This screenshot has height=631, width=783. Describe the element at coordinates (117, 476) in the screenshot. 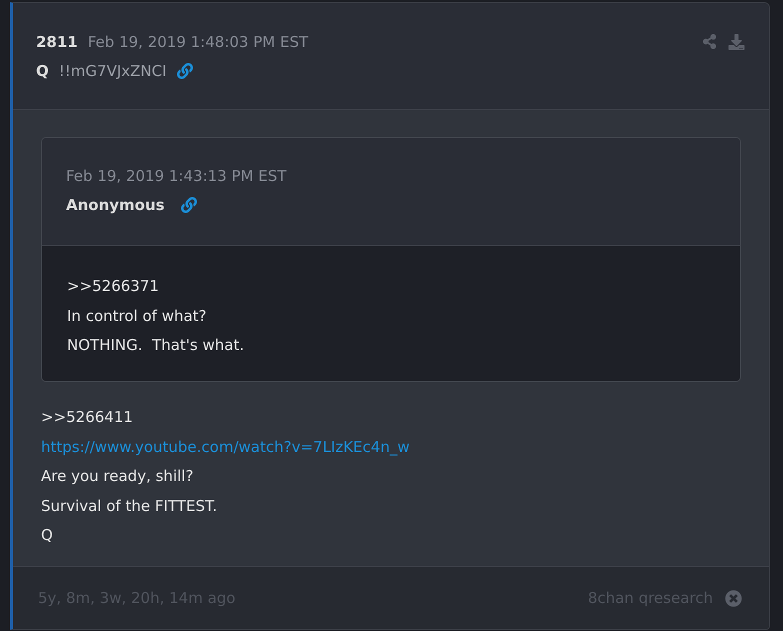

I see `post-text: Are you ready, shill?` at that location.